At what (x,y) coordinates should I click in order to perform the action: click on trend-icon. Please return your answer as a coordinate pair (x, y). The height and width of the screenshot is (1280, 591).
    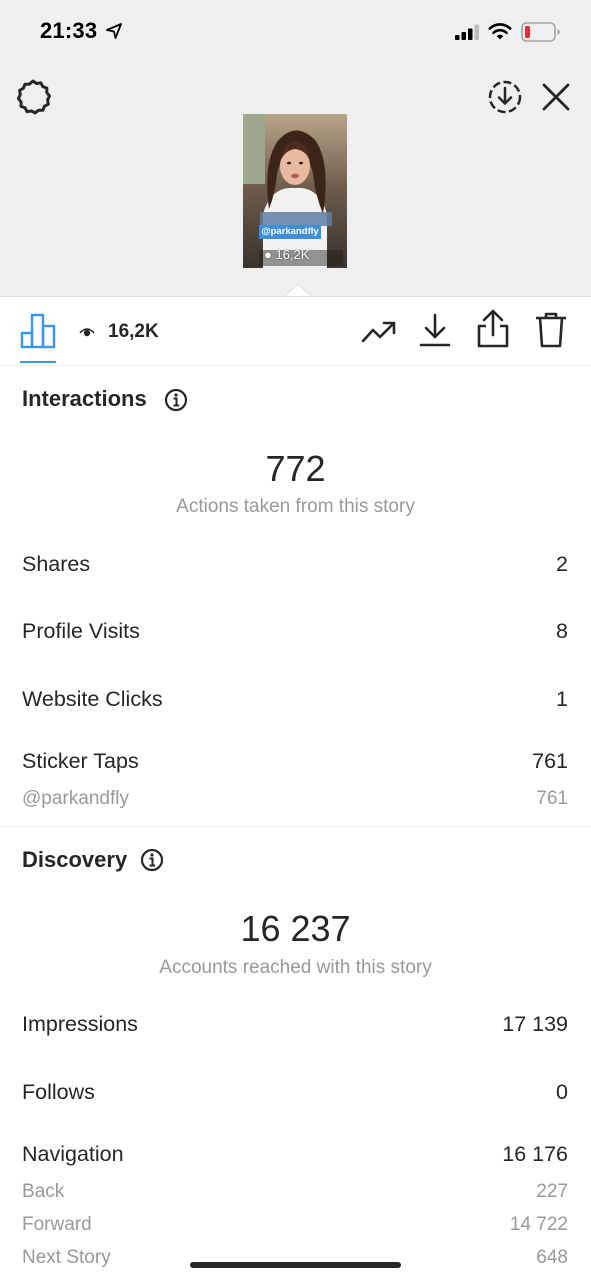
    Looking at the image, I should click on (378, 332).